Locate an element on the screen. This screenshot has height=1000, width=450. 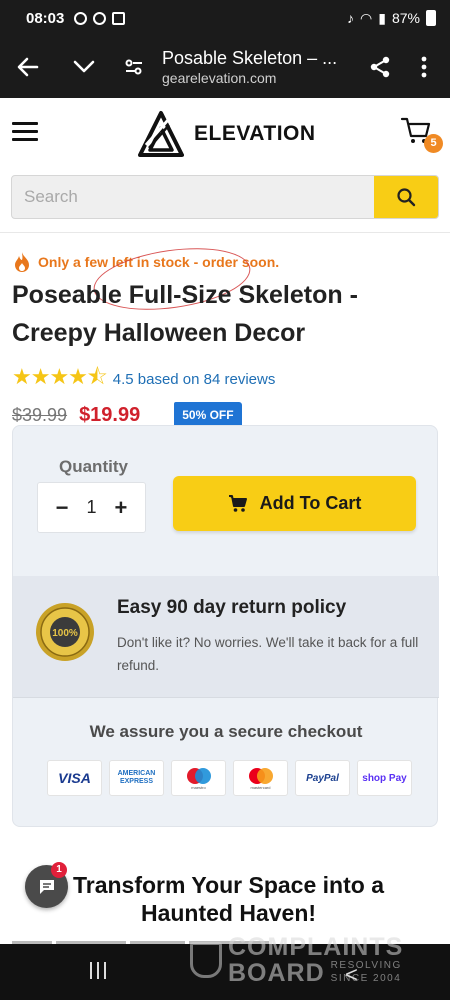
product-rating: ★★★★⯪ 4.5 based on 84 reviews is located at coordinates (143, 379).